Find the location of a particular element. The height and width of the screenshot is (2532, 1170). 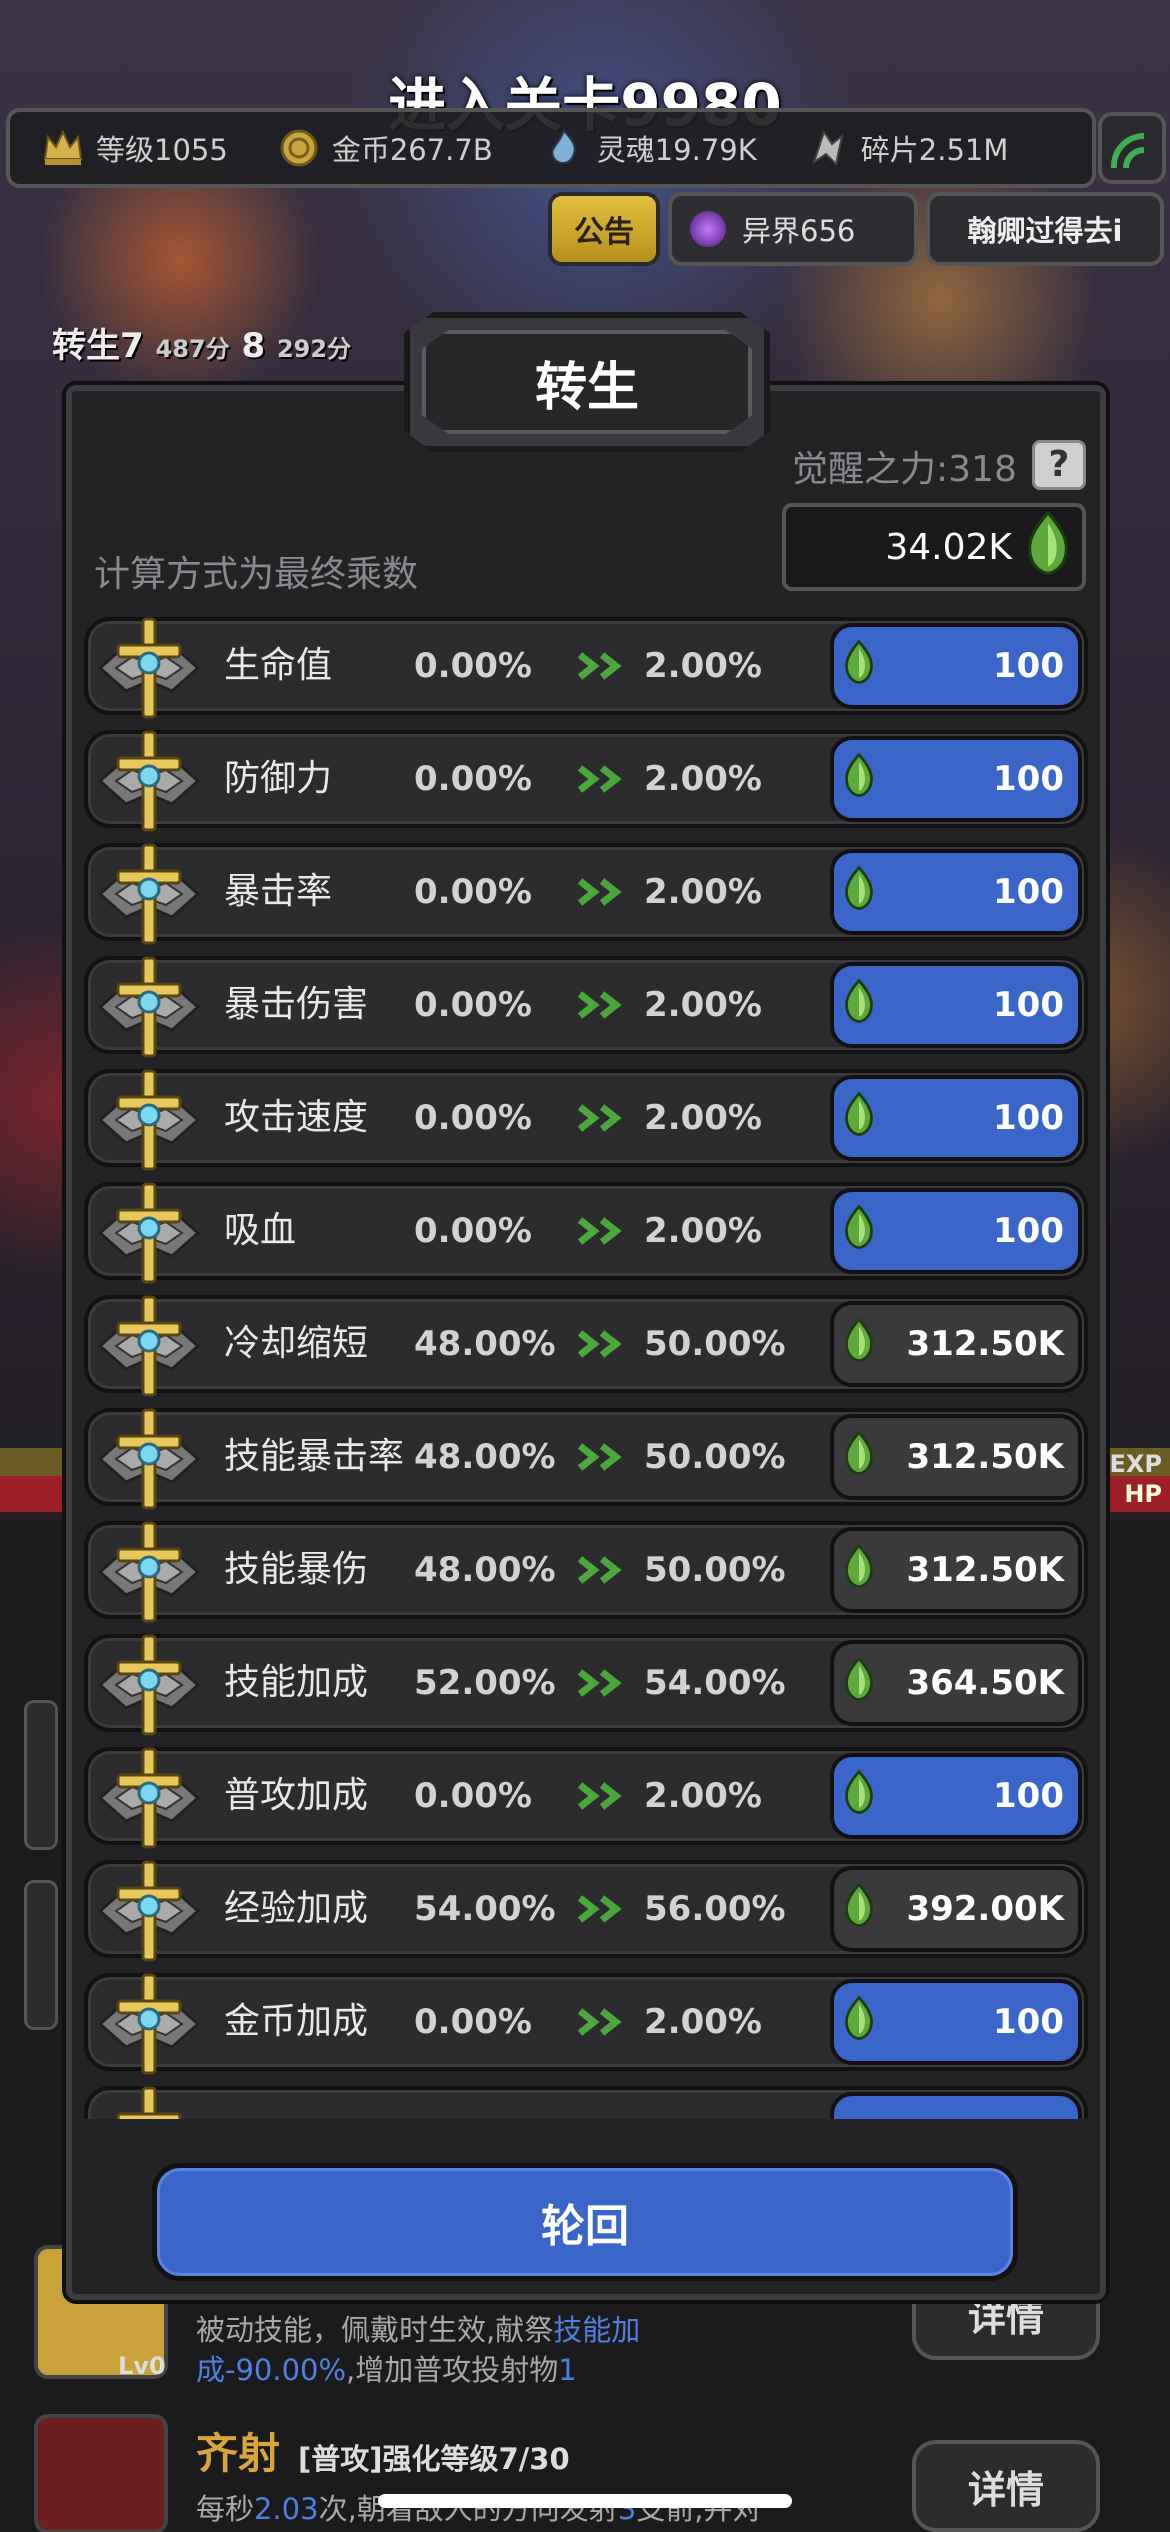

stat-name: 普攻加成 is located at coordinates (296, 1795).